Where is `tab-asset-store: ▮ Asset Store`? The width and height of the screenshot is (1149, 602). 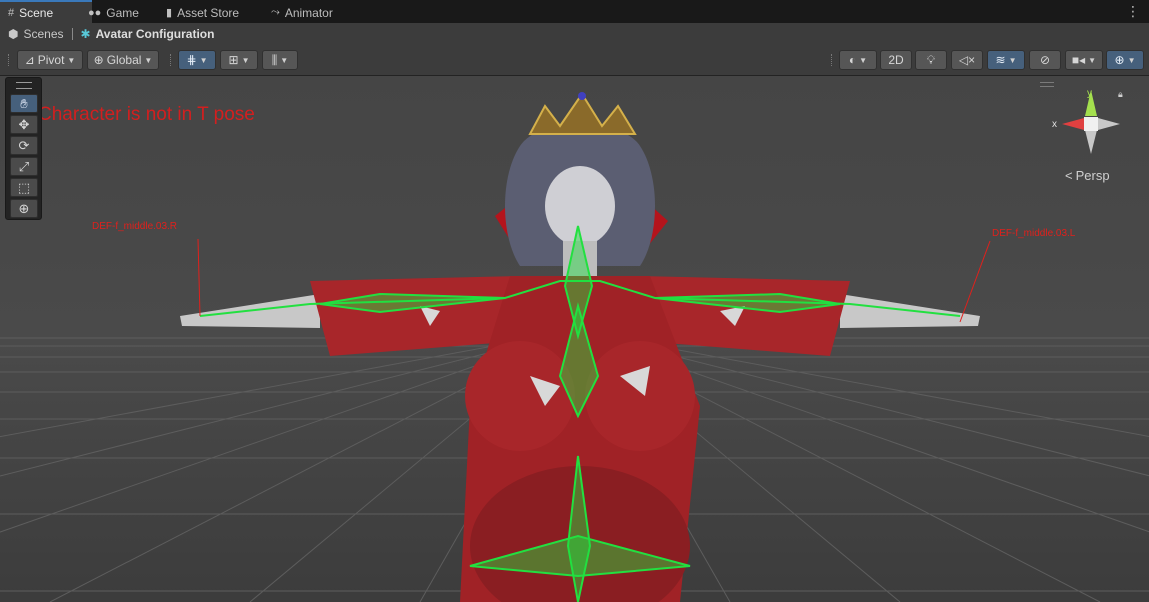 tab-asset-store: ▮ Asset Store is located at coordinates (202, 12).